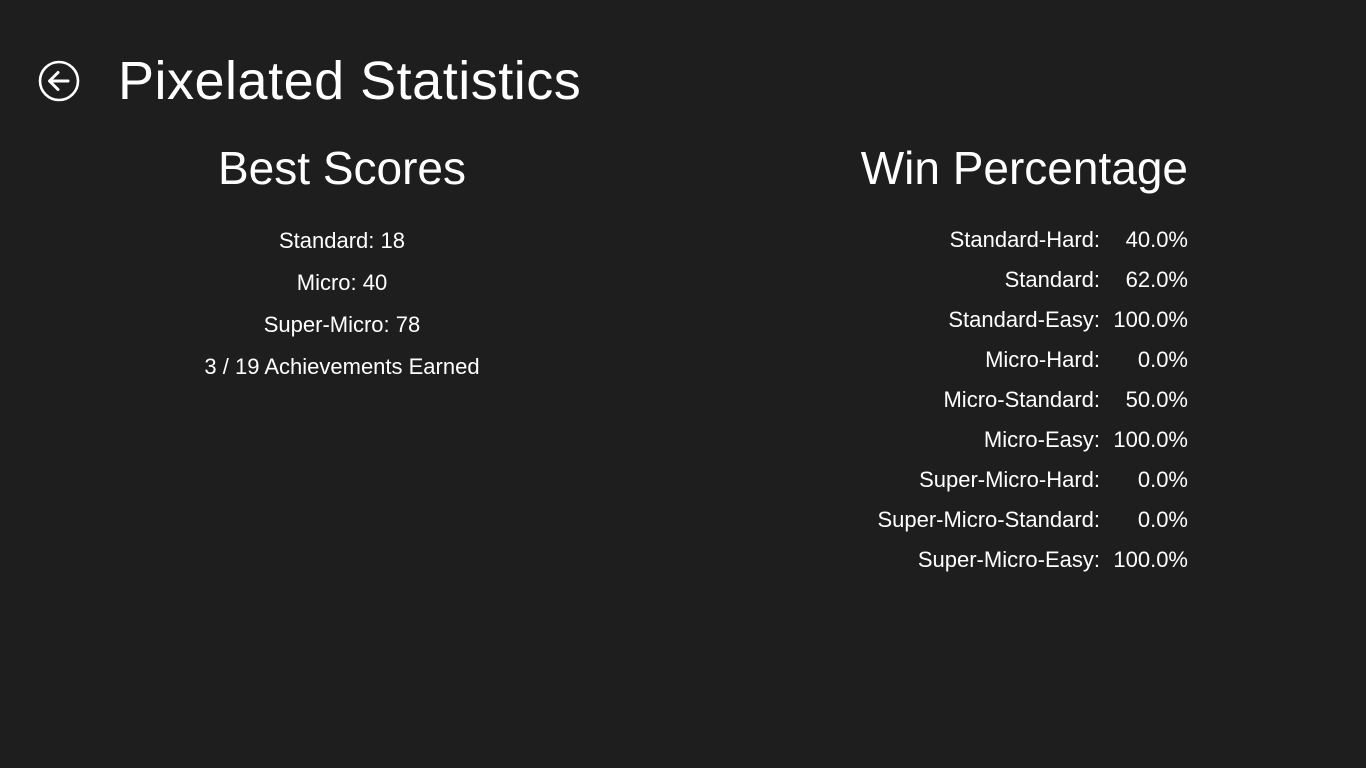 The height and width of the screenshot is (768, 1366). Describe the element at coordinates (342, 168) in the screenshot. I see `best-scores-heading: Best Scores` at that location.